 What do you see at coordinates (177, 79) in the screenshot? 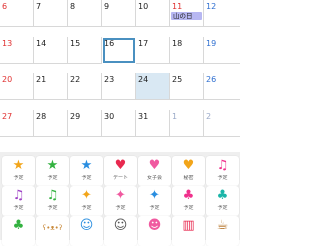
I see `day-number: 25` at bounding box center [177, 79].